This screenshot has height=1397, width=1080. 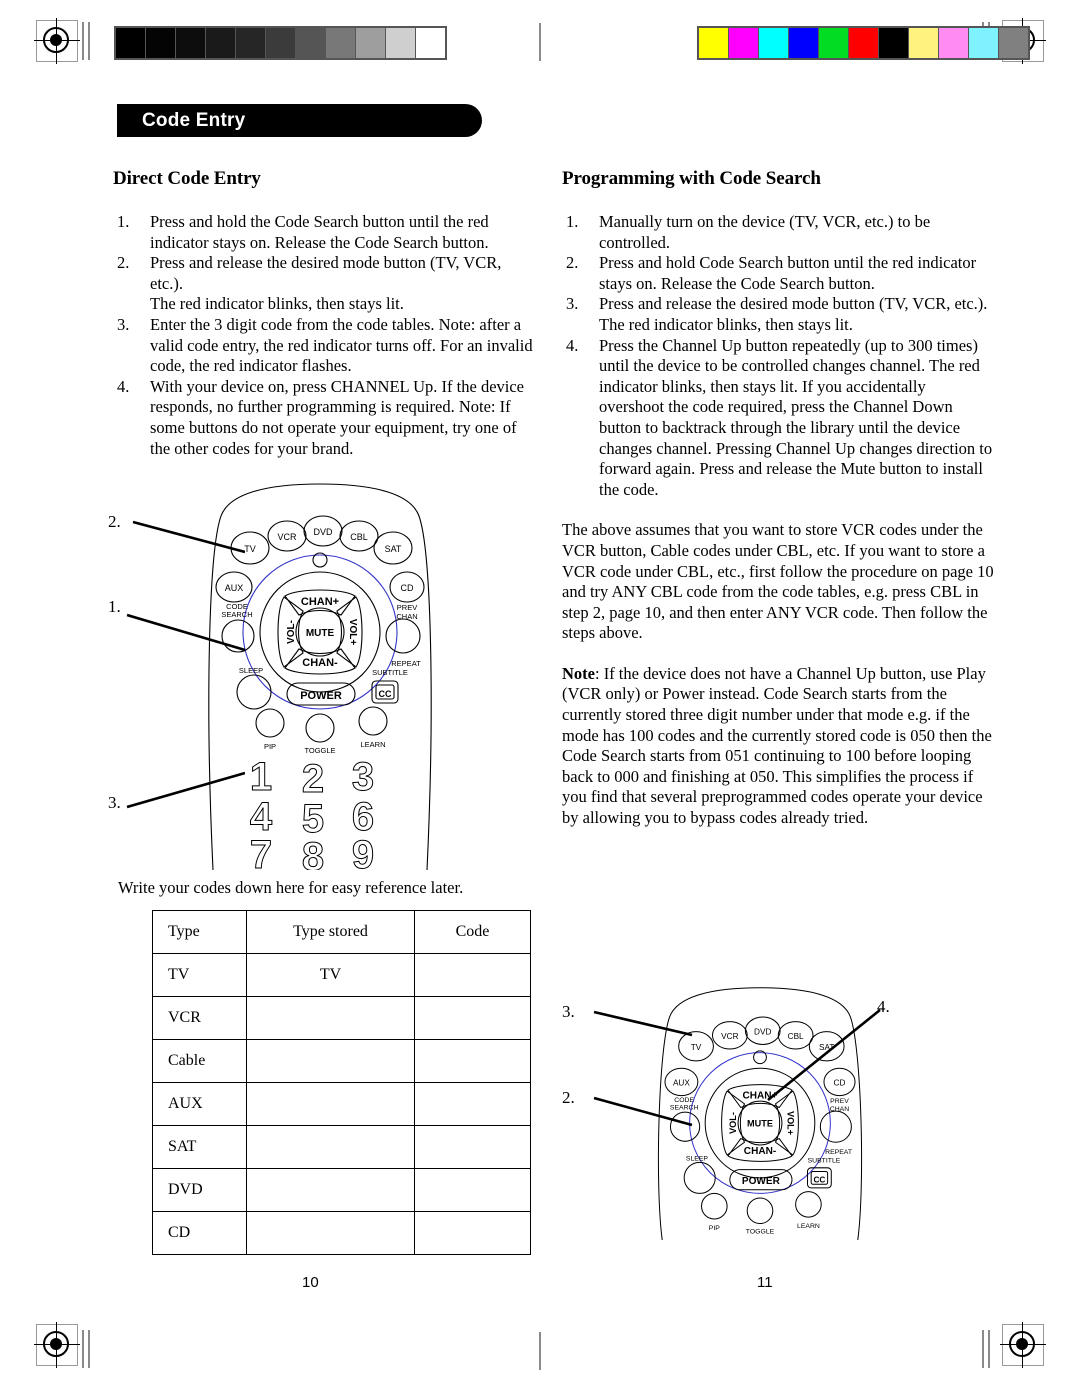 I want to click on table-type-cell: AUX, so click(x=199, y=1104).